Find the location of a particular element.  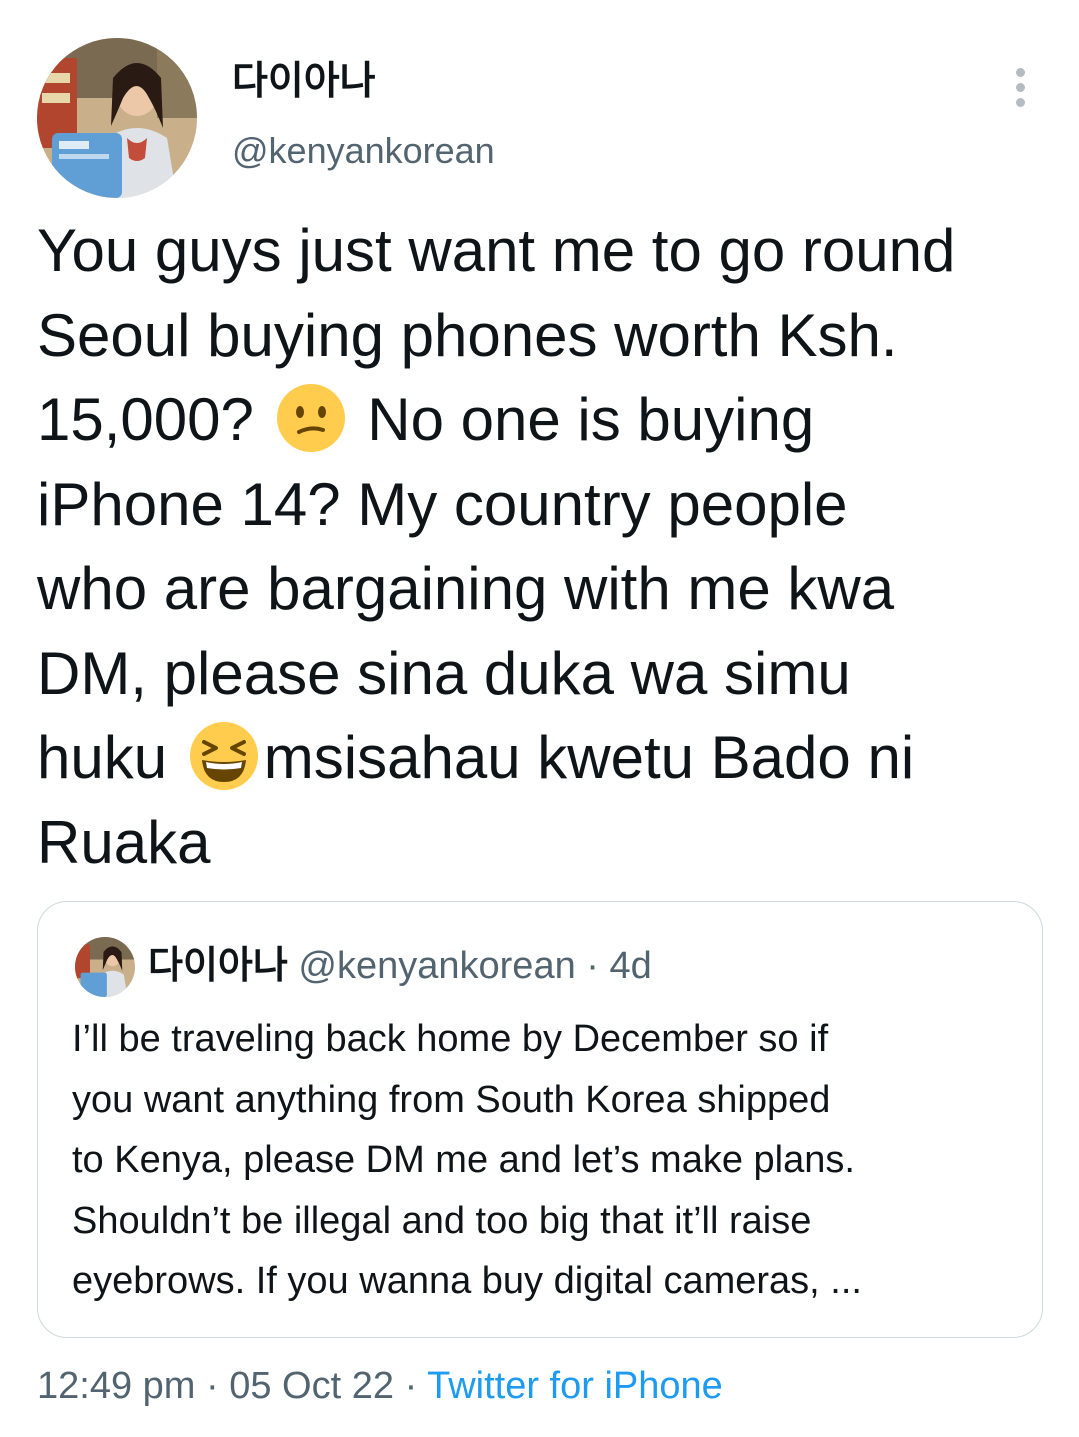

confused-face-emoji-icon is located at coordinates (310, 418).